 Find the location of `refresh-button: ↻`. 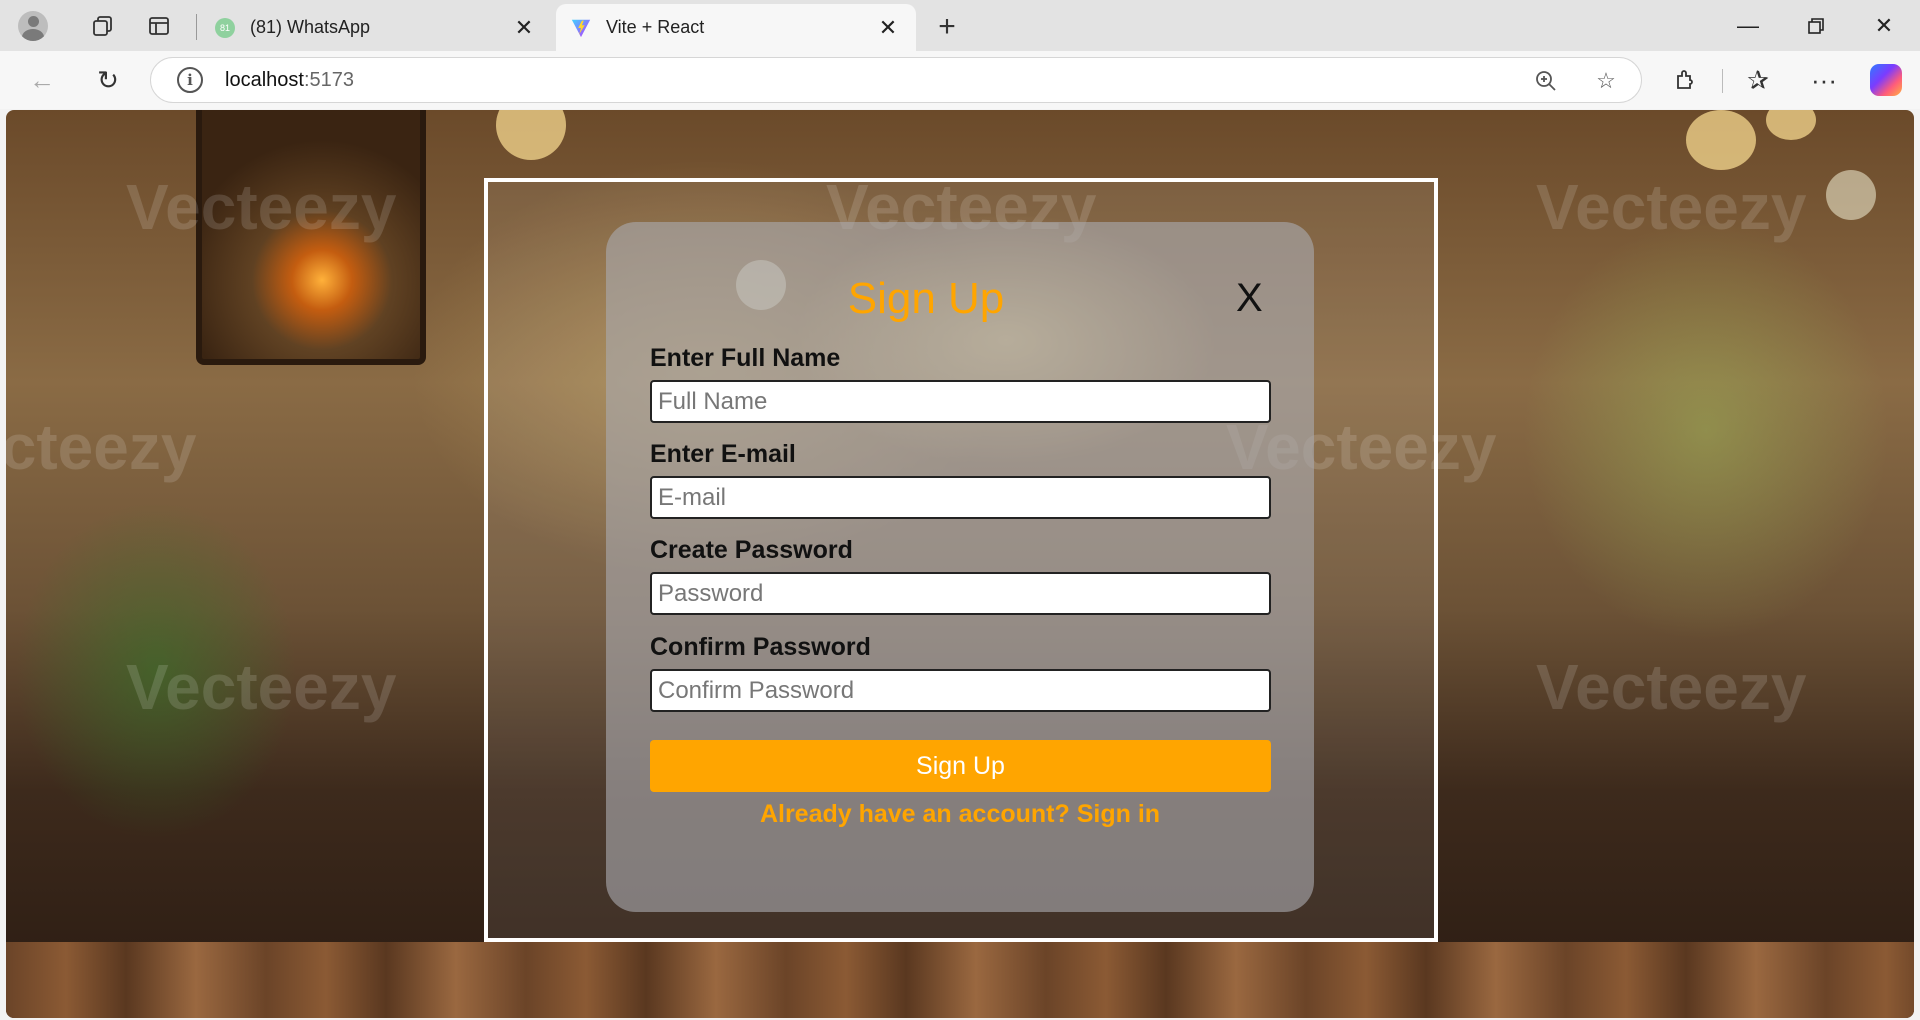

refresh-button: ↻ is located at coordinates (108, 80).